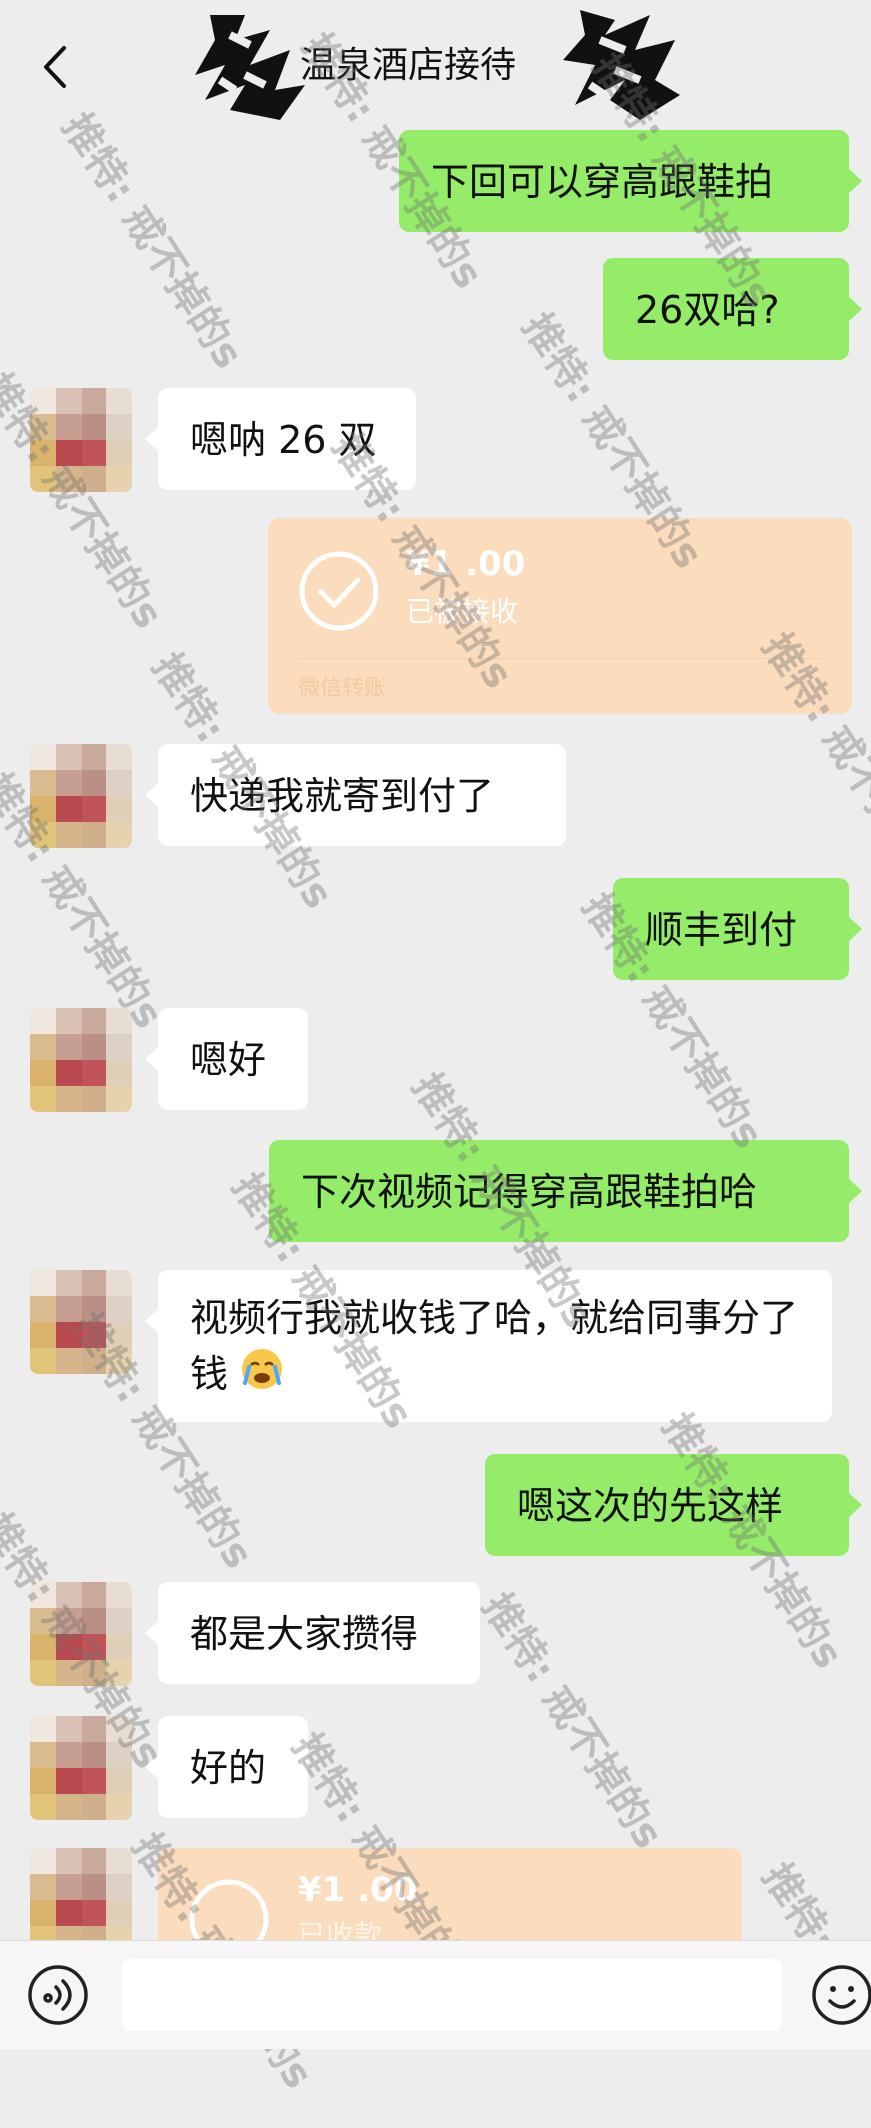 This screenshot has width=871, height=2128. Describe the element at coordinates (452, 1995) in the screenshot. I see `message-input` at that location.